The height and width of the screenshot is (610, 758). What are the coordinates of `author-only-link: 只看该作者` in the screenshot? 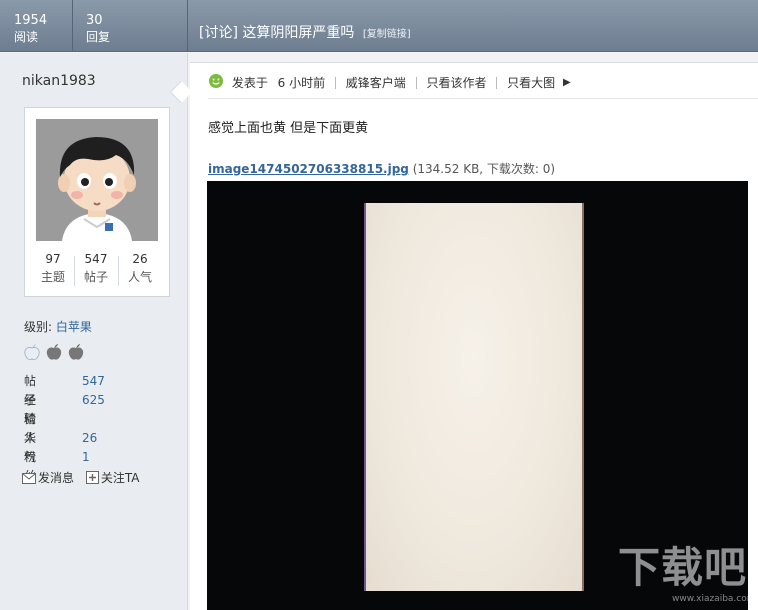 It's located at (456, 82).